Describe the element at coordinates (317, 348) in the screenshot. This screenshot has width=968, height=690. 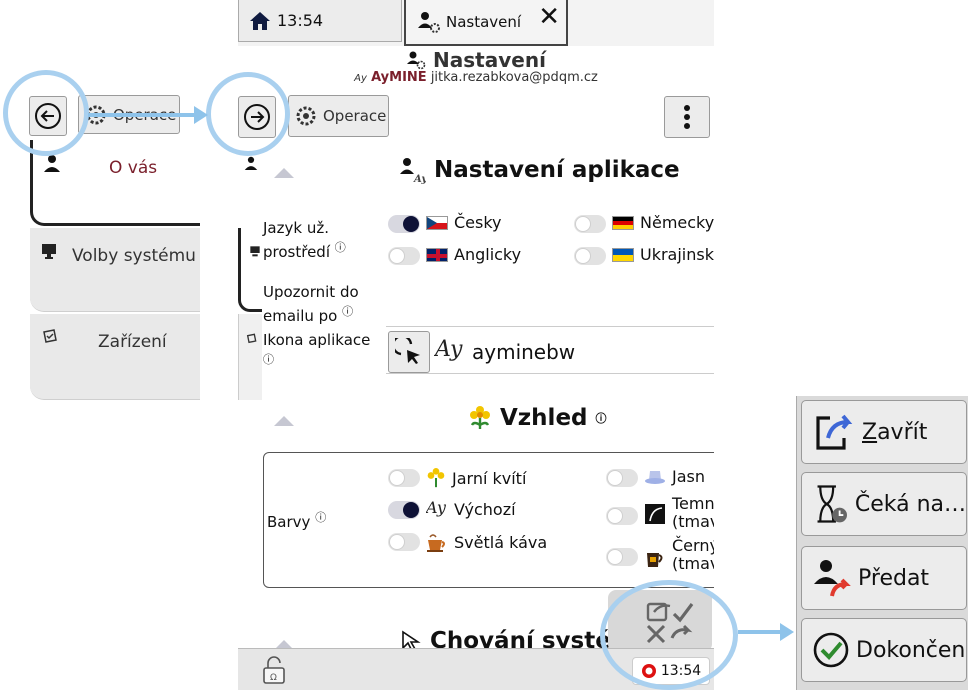
I see `app-icon-label: Ikona aplikace ⓘ` at that location.